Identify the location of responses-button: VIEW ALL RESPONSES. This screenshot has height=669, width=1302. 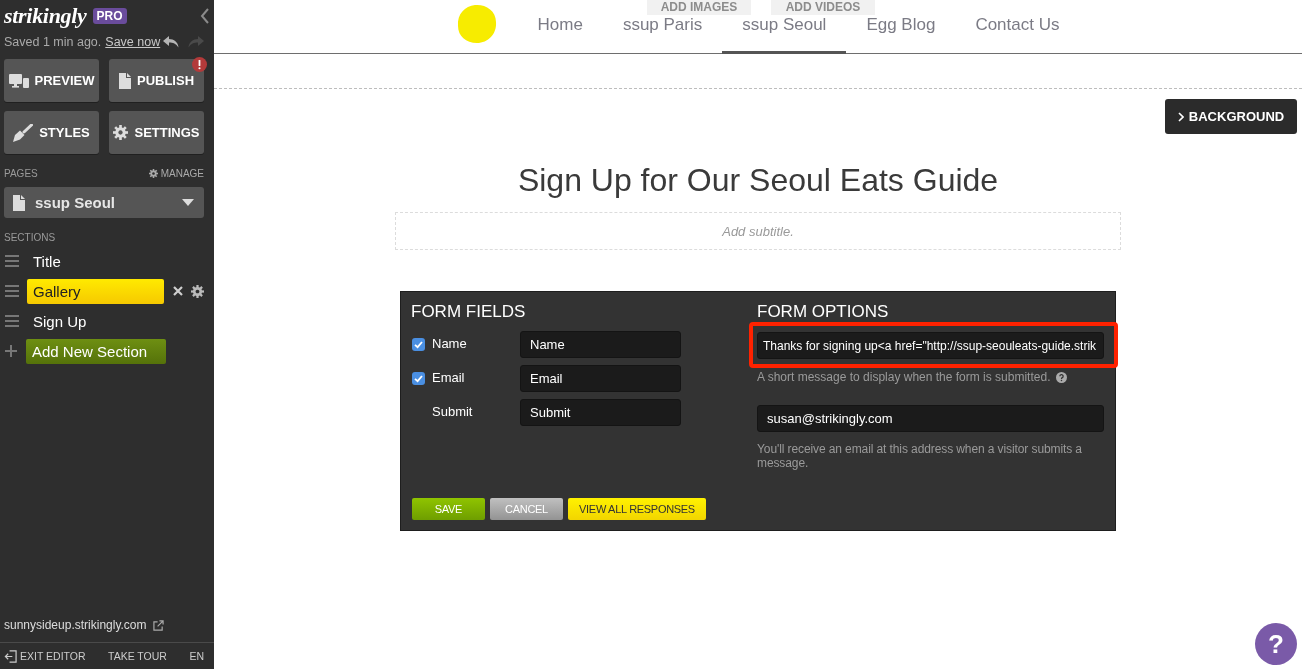
(637, 509).